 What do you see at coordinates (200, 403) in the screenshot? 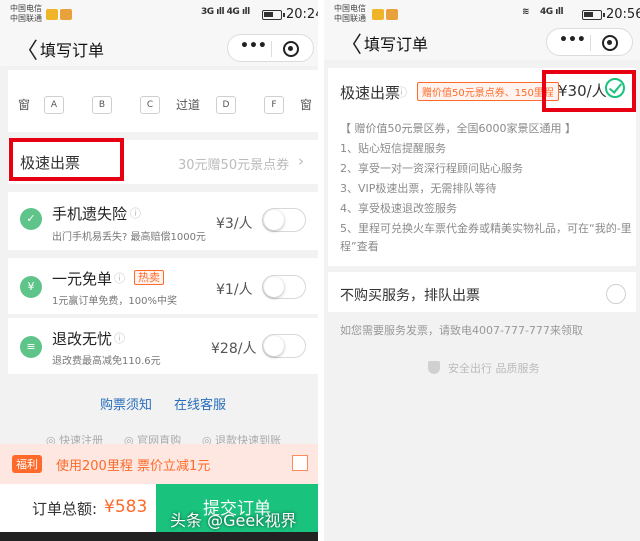
I see `online-service-link: 在线客服` at bounding box center [200, 403].